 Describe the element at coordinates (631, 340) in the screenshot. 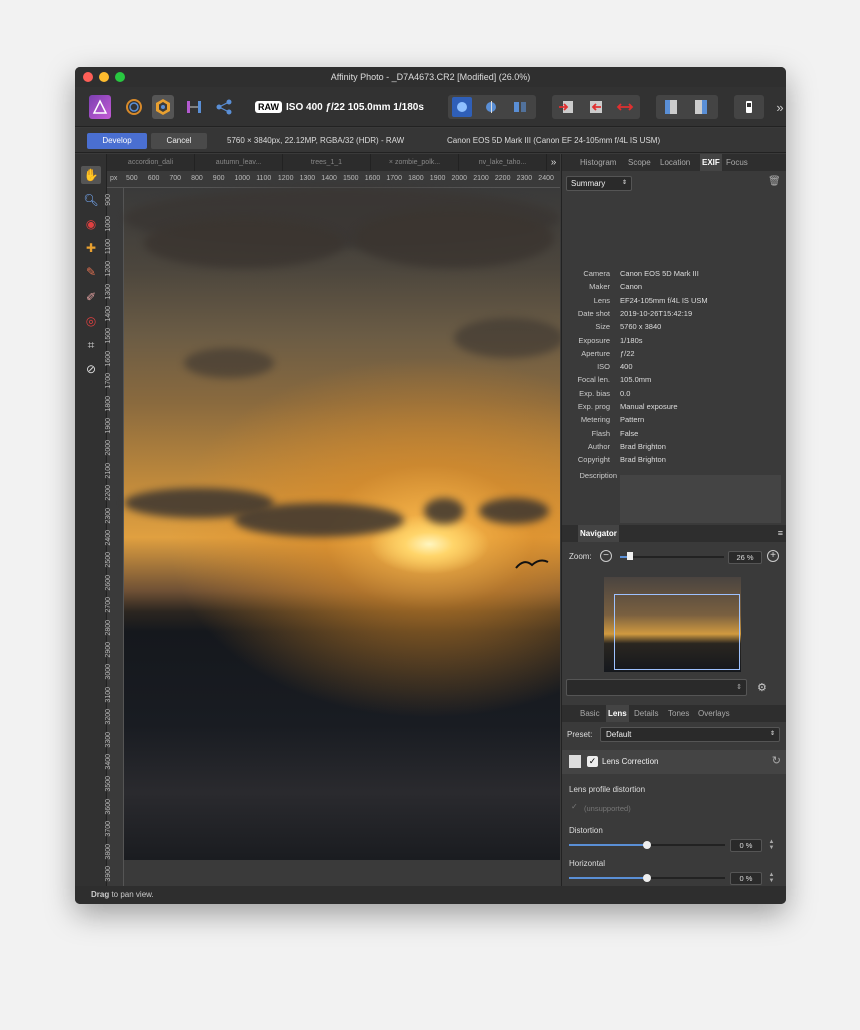

I see `exif-value: 1/180s` at that location.